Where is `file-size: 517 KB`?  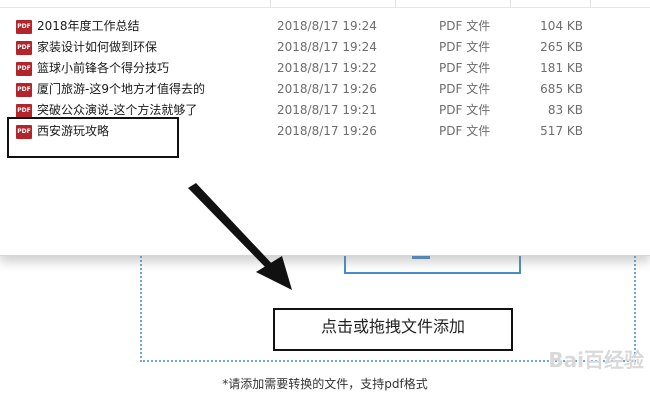 file-size: 517 KB is located at coordinates (561, 131).